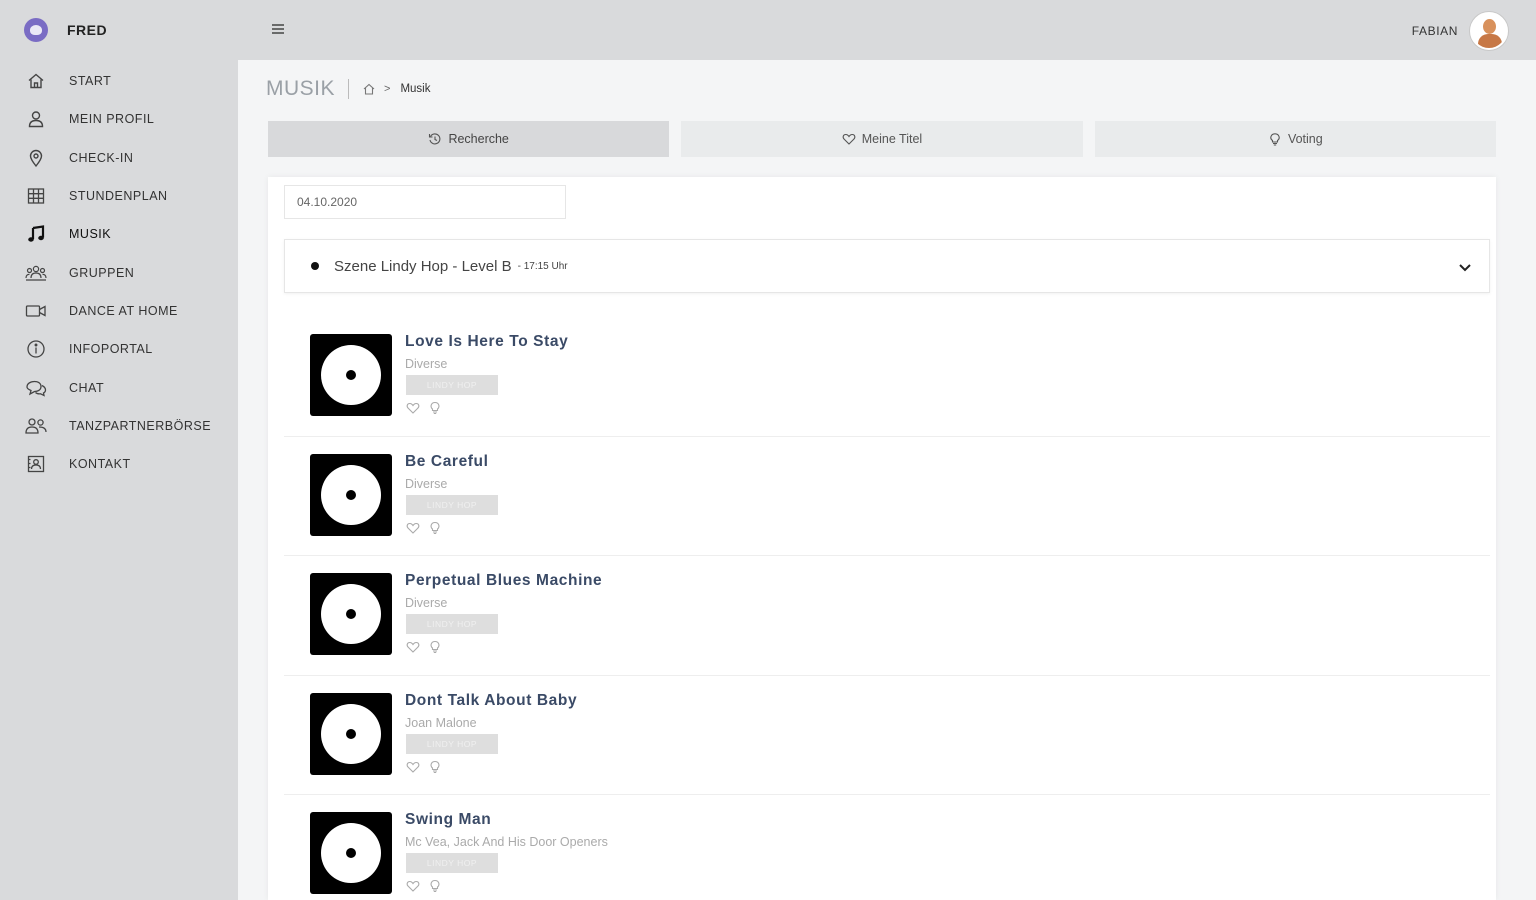  I want to click on song-artist: Joan Malone, so click(441, 722).